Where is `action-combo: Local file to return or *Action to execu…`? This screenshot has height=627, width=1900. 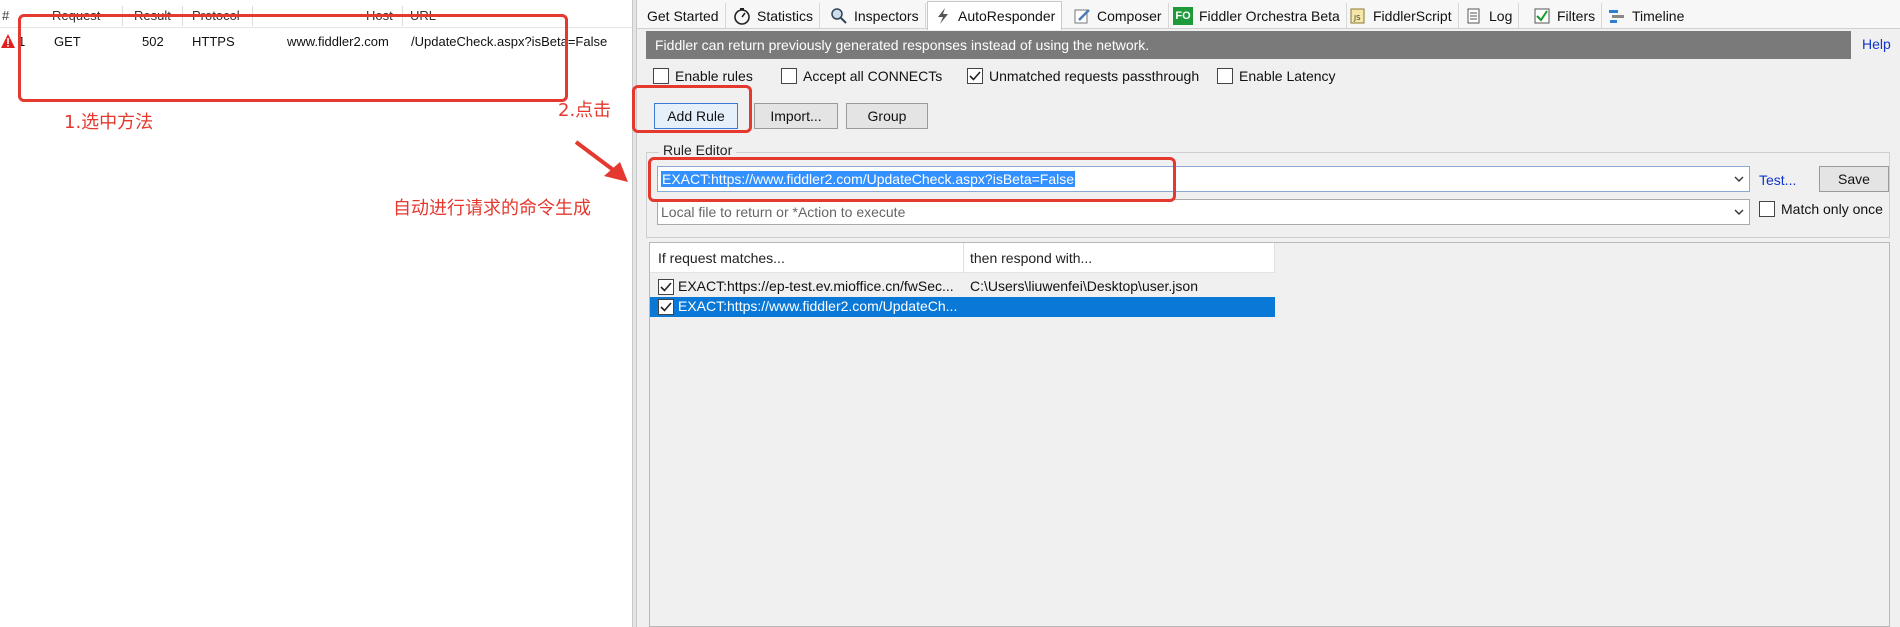
action-combo: Local file to return or *Action to execu… is located at coordinates (1203, 212).